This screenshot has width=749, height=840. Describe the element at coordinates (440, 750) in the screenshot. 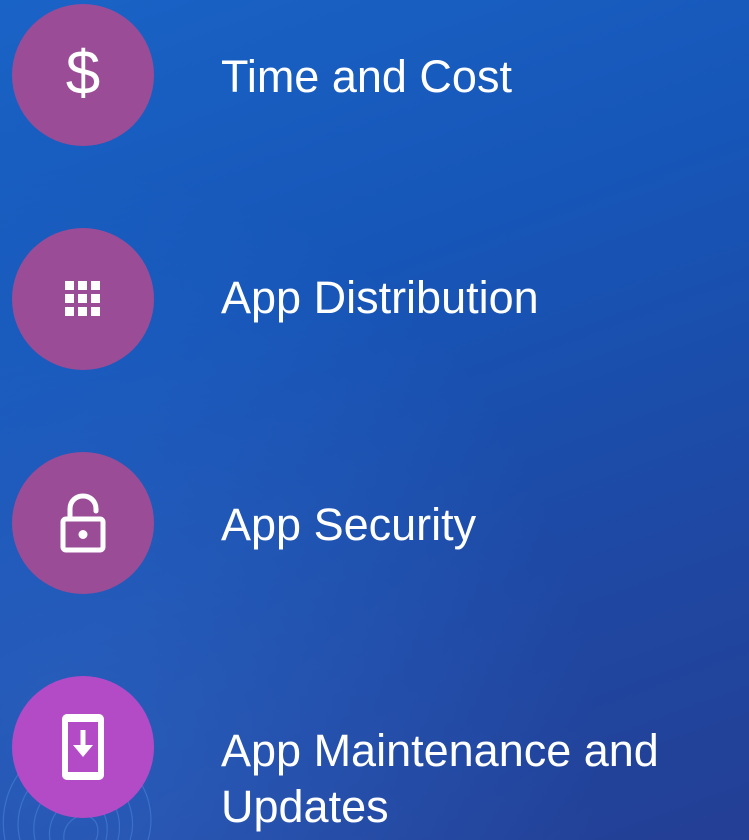

I see `feature-label: App Maintenance and` at that location.